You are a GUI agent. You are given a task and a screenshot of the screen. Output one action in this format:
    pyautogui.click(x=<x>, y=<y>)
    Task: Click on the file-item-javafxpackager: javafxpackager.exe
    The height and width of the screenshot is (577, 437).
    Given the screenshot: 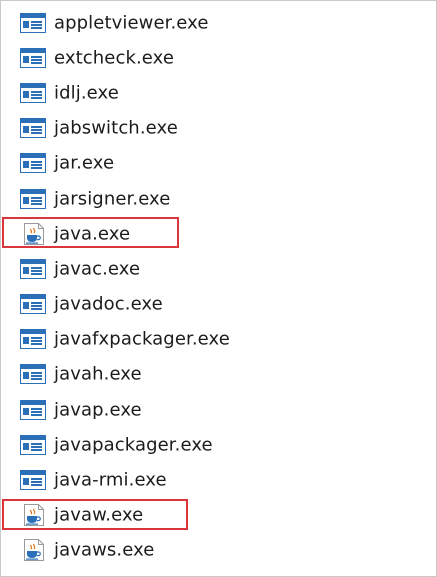 What is the action you would take?
    pyautogui.click(x=219, y=339)
    